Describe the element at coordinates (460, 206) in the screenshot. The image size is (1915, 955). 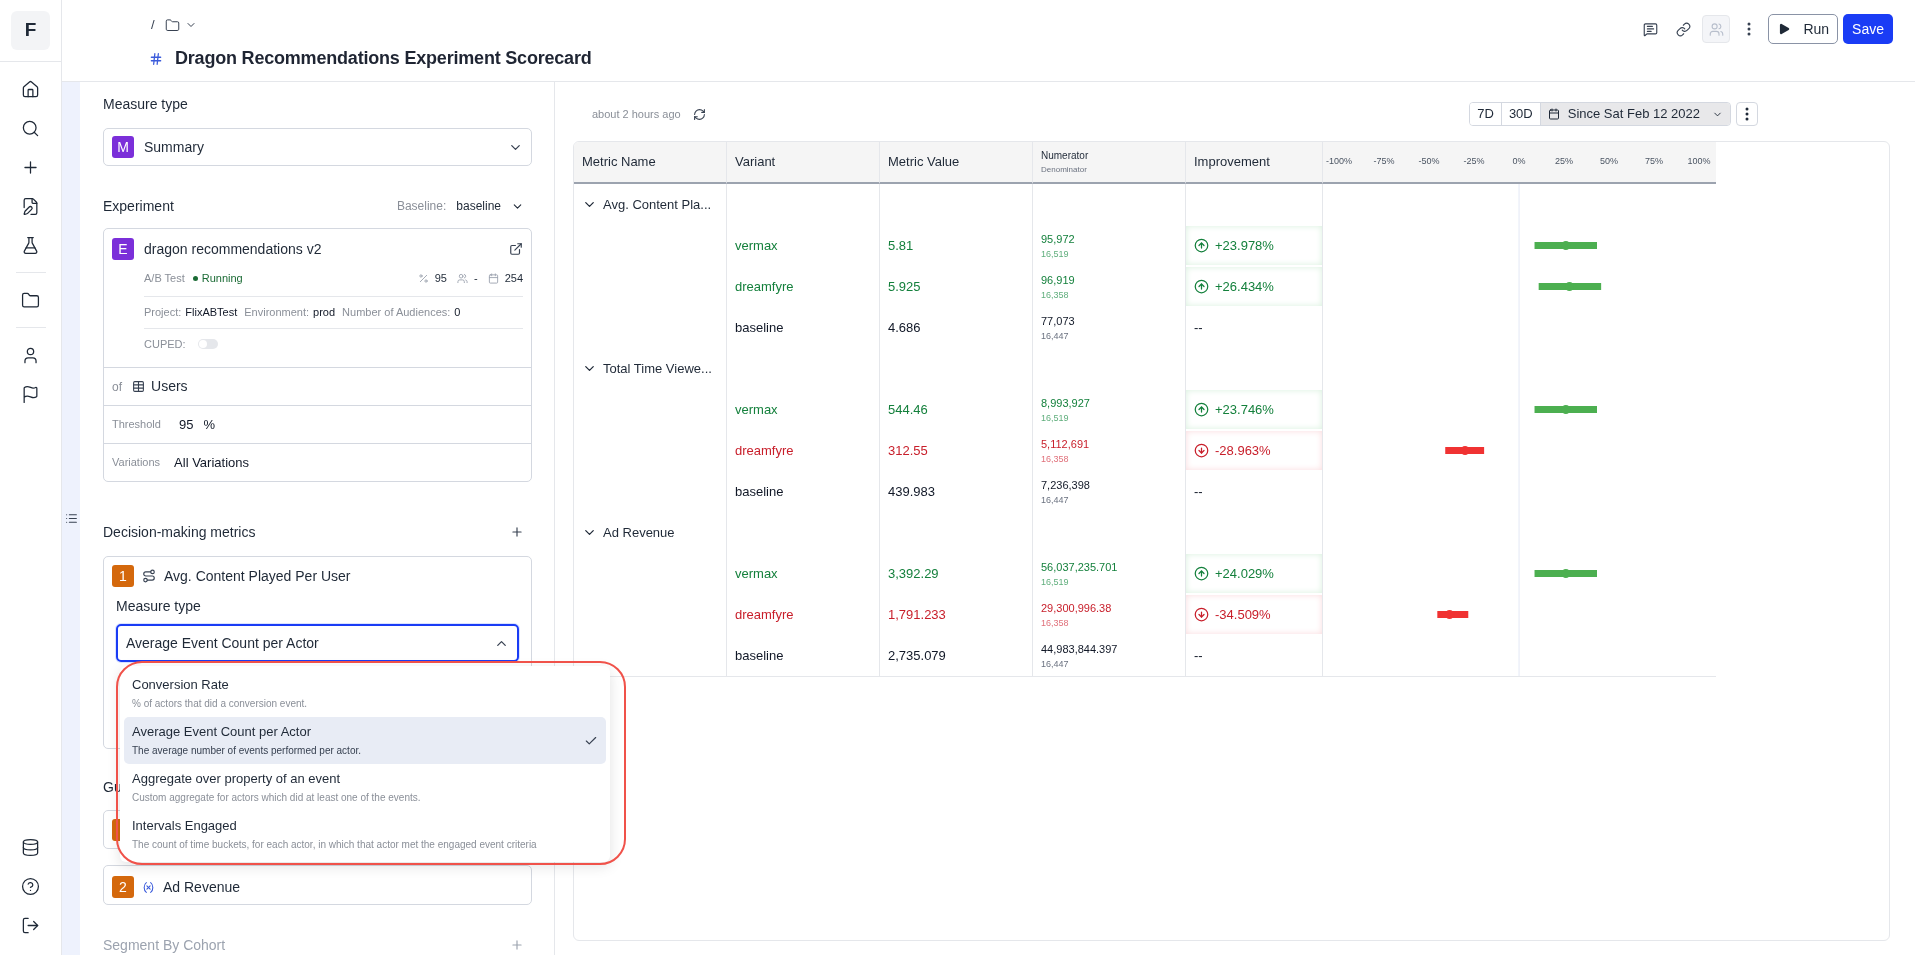
I see `baseline-select: Baseline: baseline` at that location.